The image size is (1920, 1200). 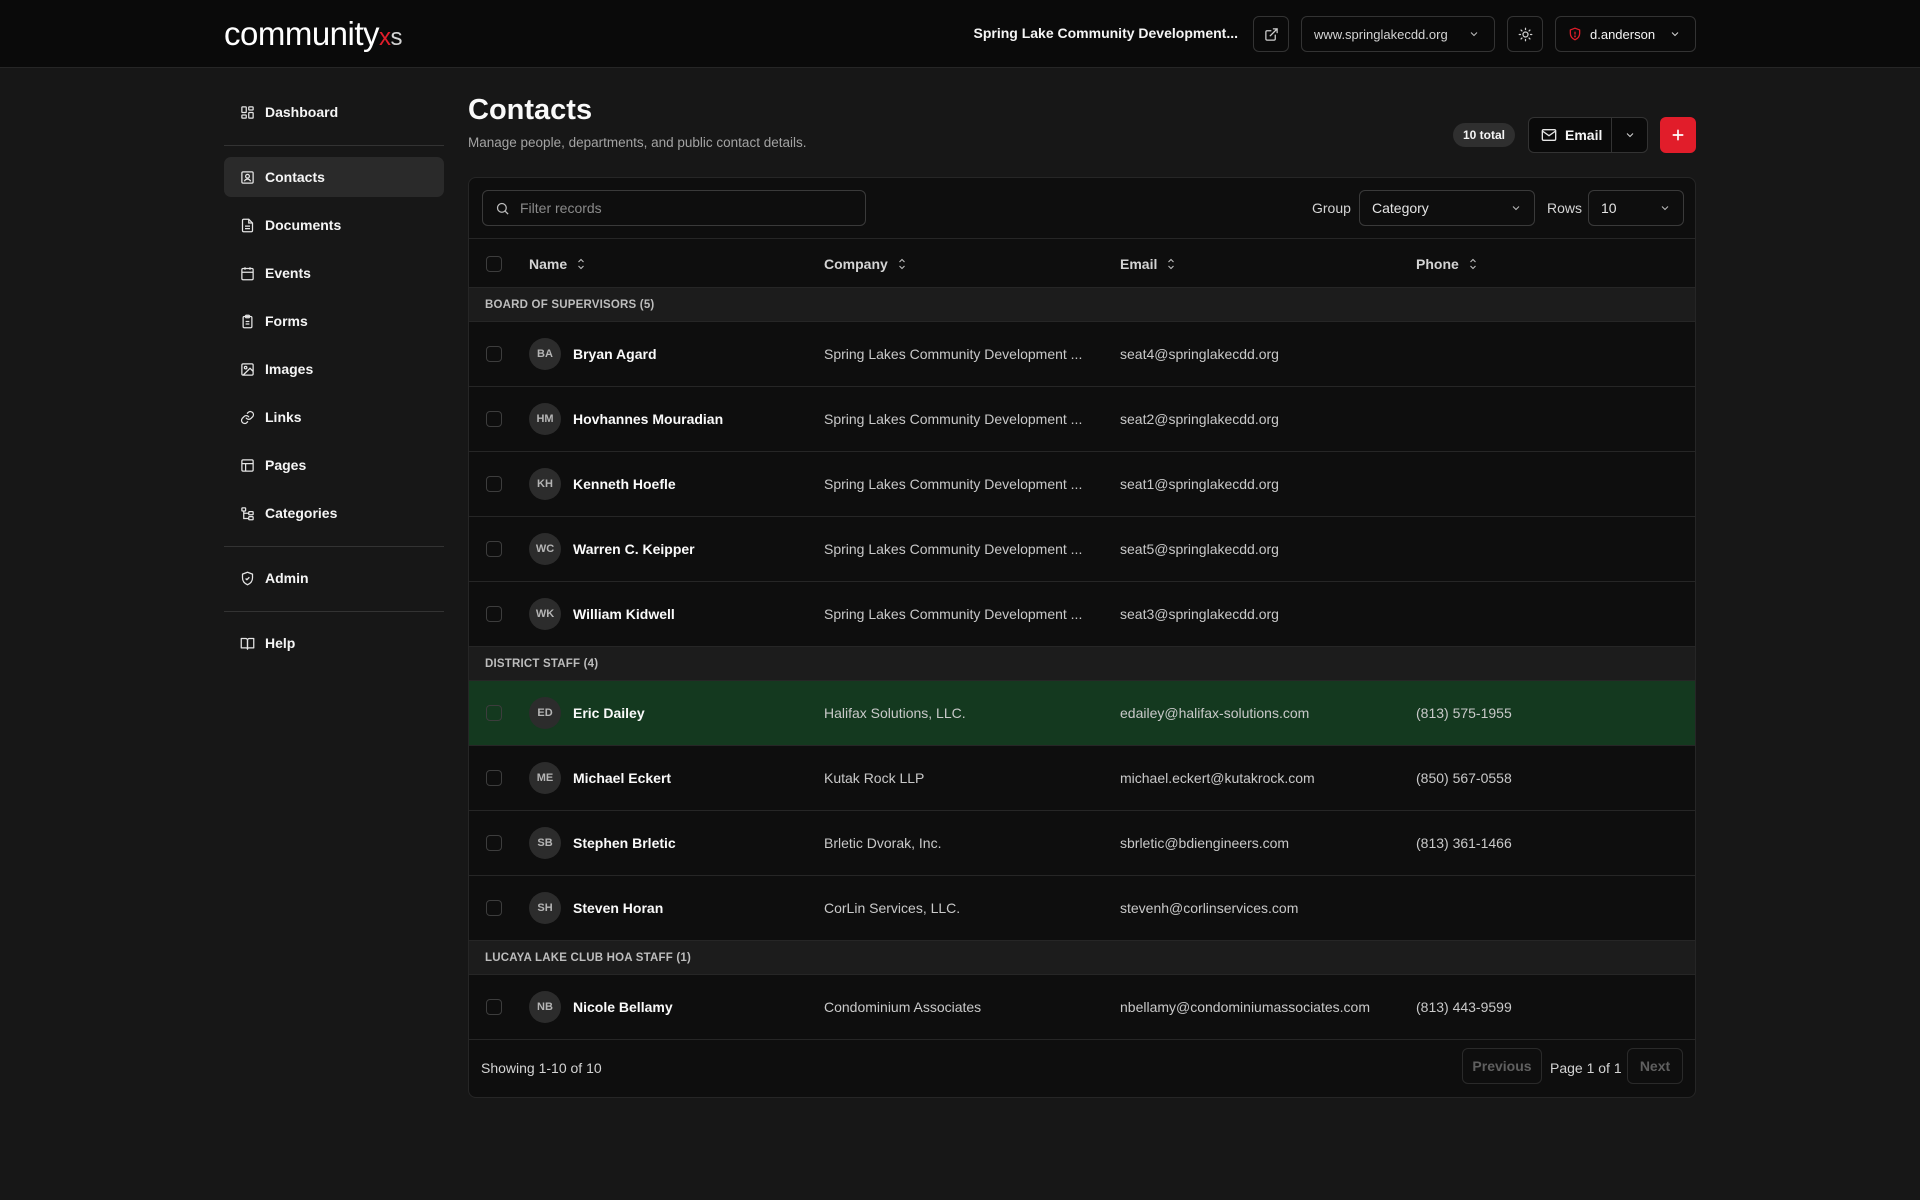 I want to click on contact-email: seat1@springlakecdd.org, so click(x=1199, y=484).